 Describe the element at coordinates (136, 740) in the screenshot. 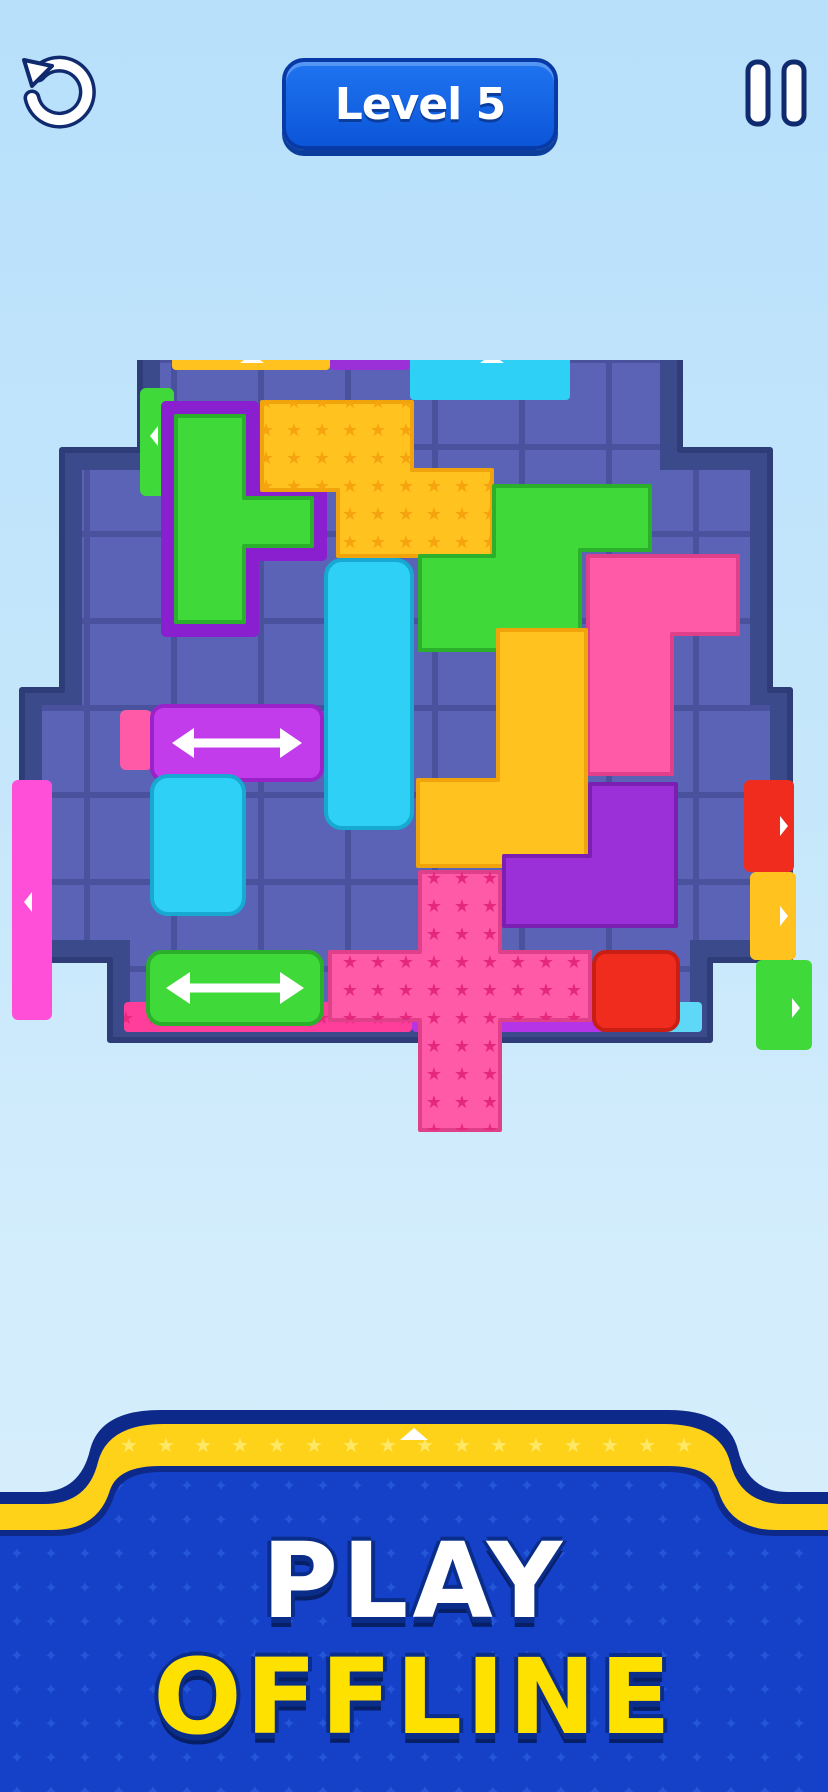

I see `left-pink-gate` at that location.